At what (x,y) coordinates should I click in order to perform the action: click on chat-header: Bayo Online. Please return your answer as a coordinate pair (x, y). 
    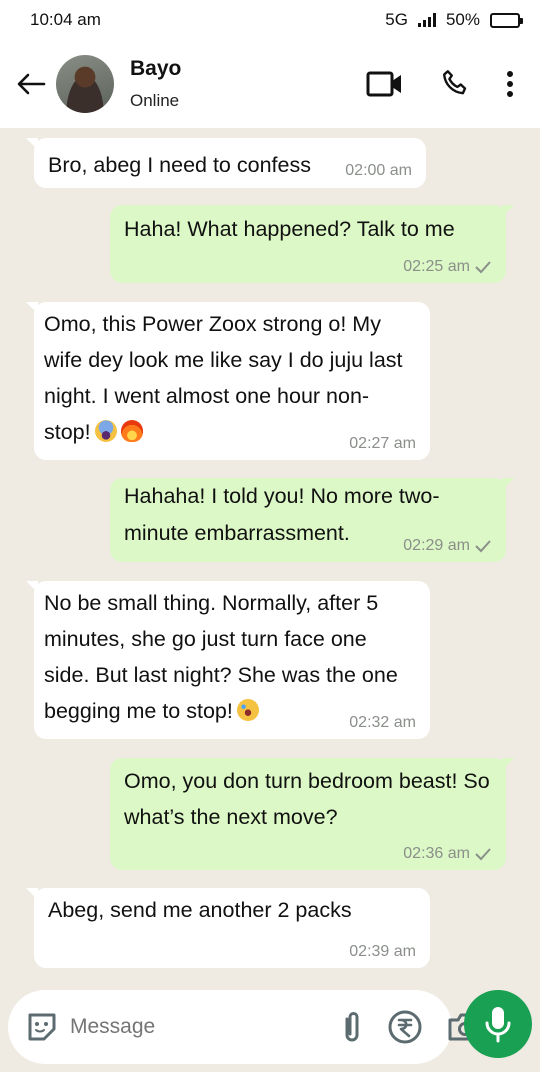
    Looking at the image, I should click on (270, 84).